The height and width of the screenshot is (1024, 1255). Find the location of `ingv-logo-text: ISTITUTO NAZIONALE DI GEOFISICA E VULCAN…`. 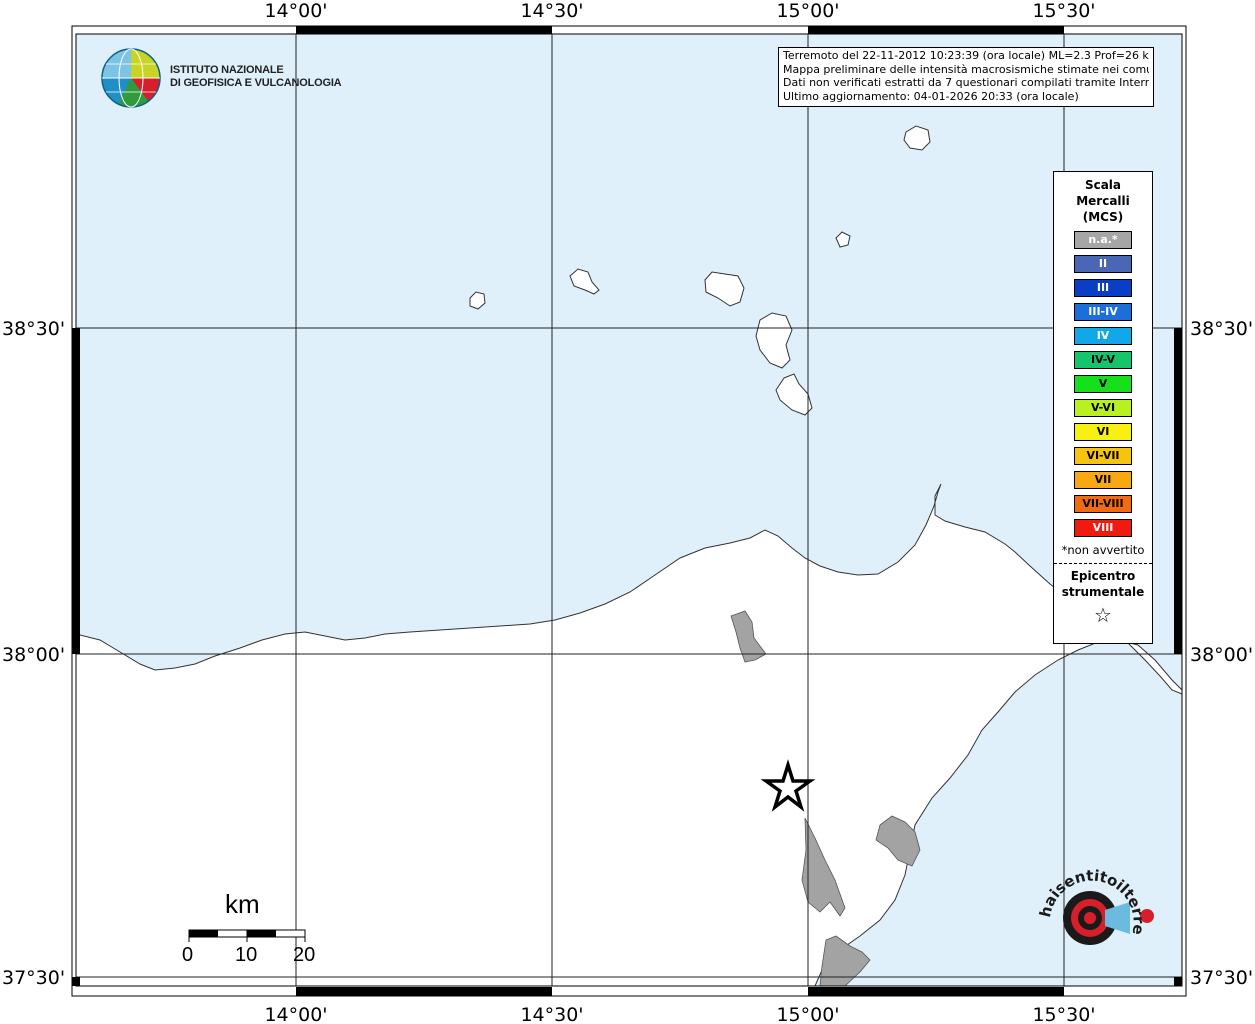

ingv-logo-text: ISTITUTO NAZIONALE DI GEOFISICA E VULCAN… is located at coordinates (256, 77).